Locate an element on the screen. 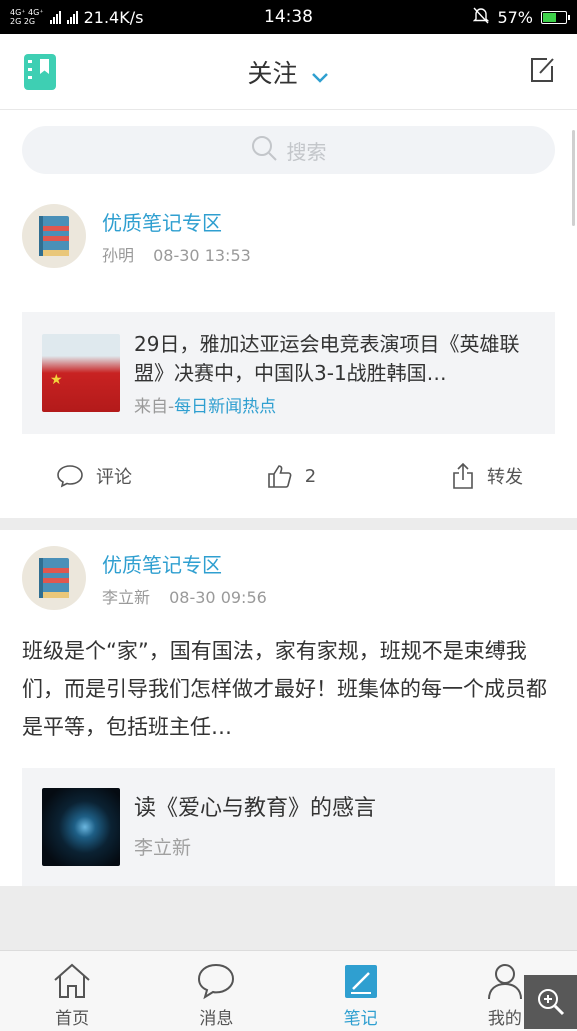  shared-source-link: 每日新闻热点 is located at coordinates (225, 407).